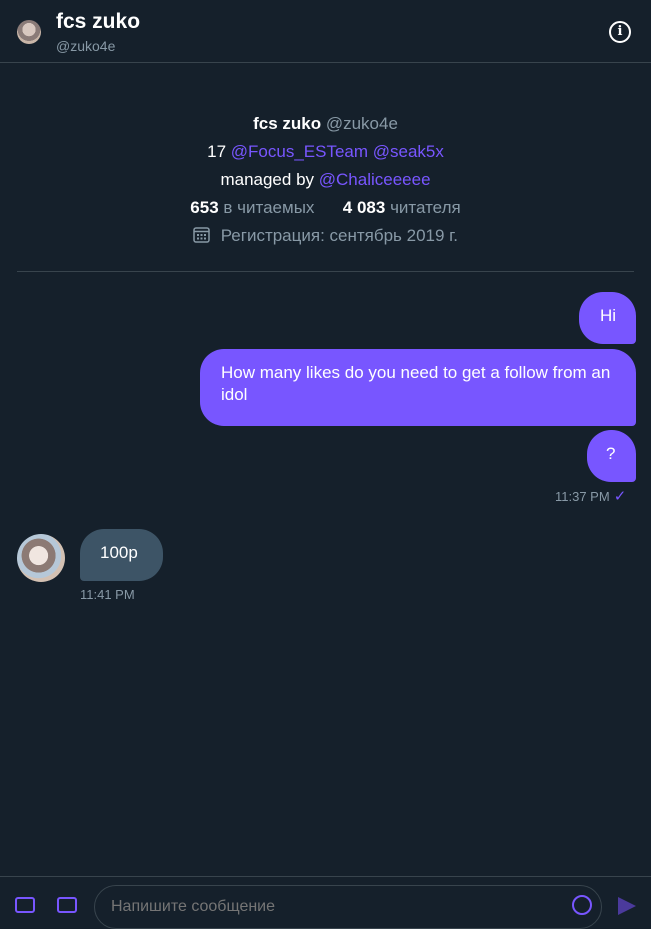 This screenshot has height=929, width=651. What do you see at coordinates (325, 271) in the screenshot?
I see `divider` at bounding box center [325, 271].